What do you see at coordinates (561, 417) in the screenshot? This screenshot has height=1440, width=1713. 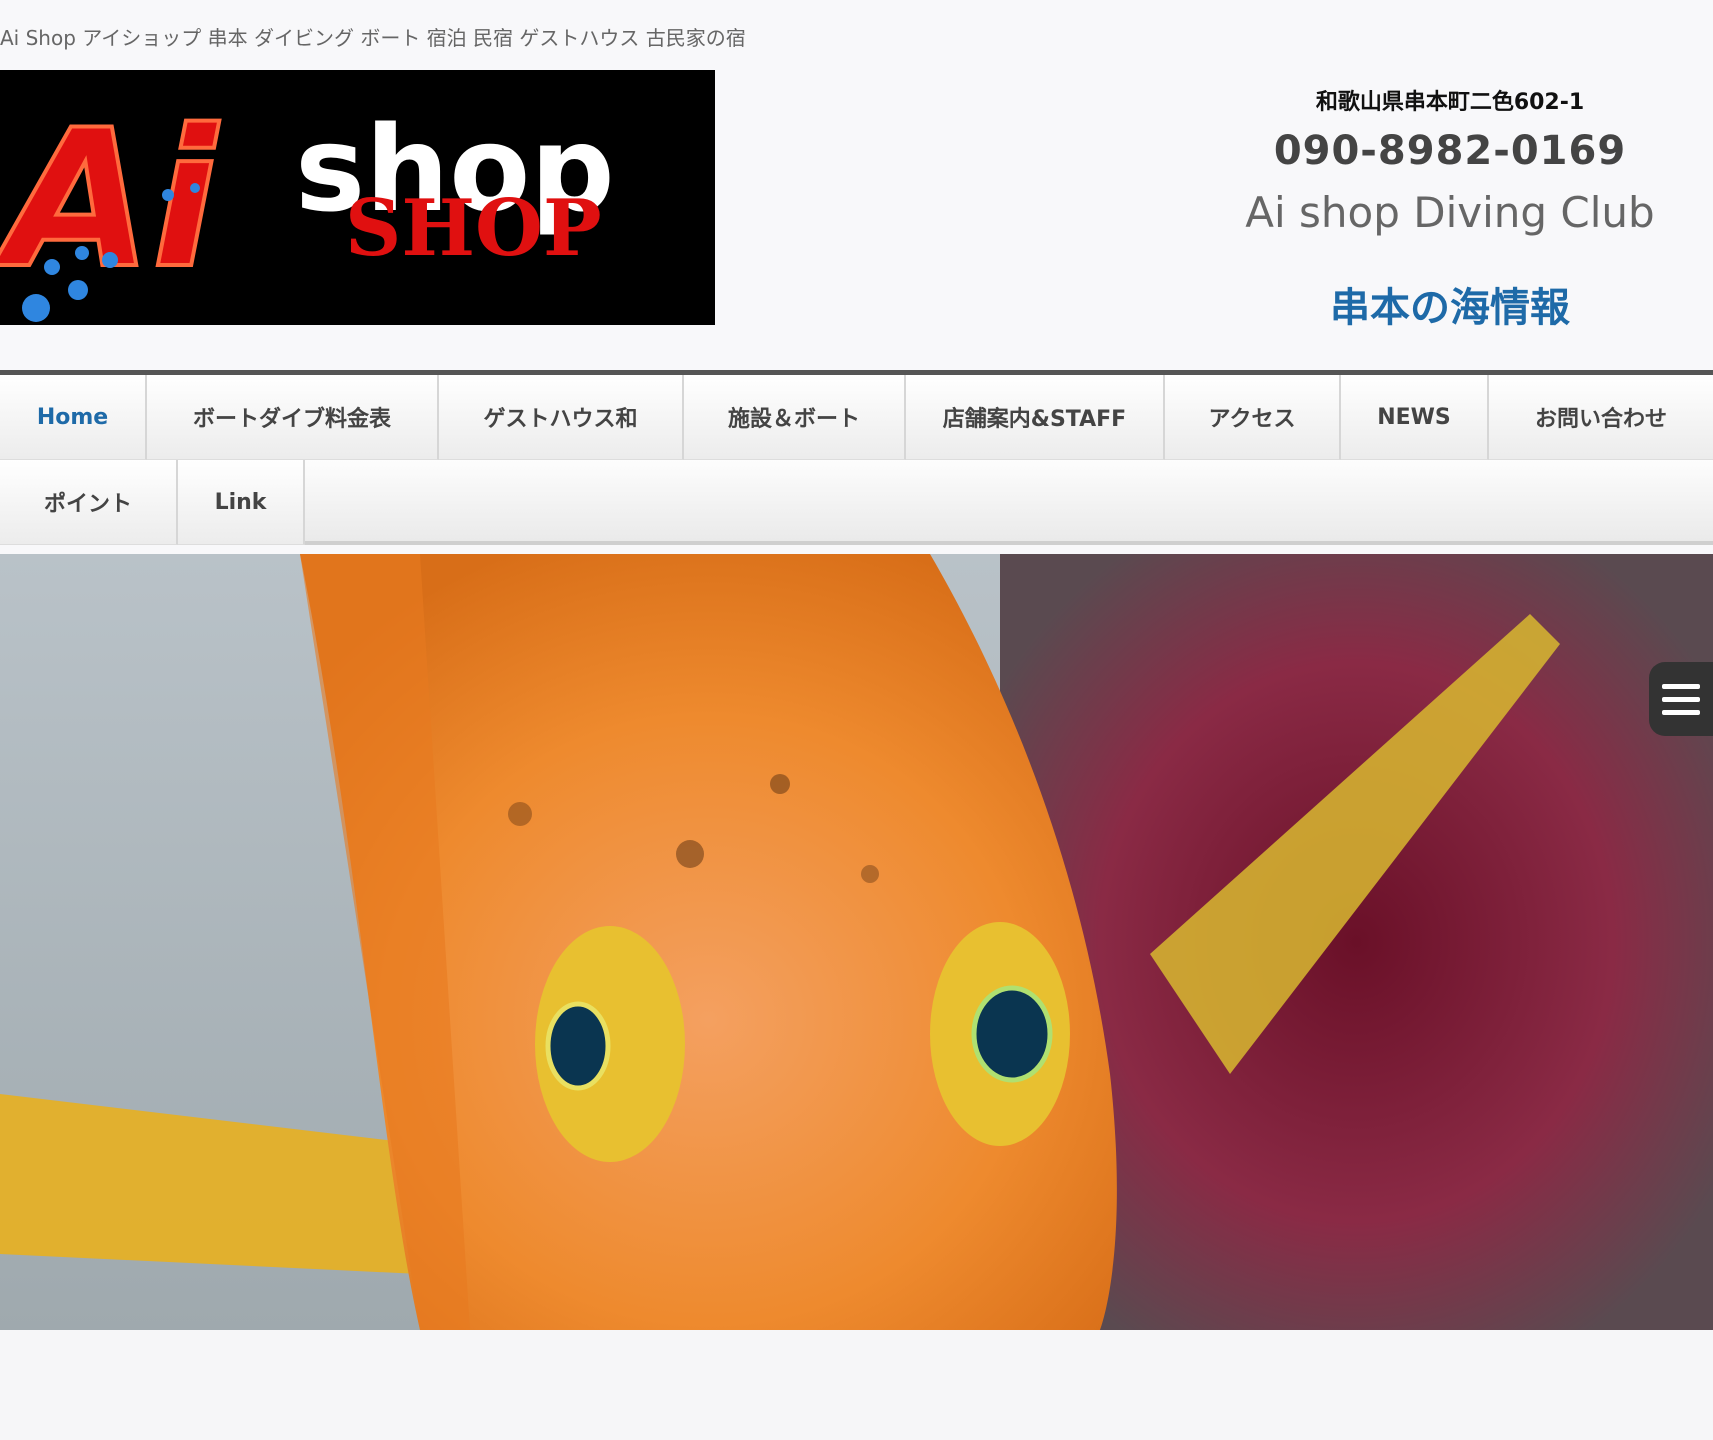 I see `nav-item-guesthouse: ゲストハウス和` at bounding box center [561, 417].